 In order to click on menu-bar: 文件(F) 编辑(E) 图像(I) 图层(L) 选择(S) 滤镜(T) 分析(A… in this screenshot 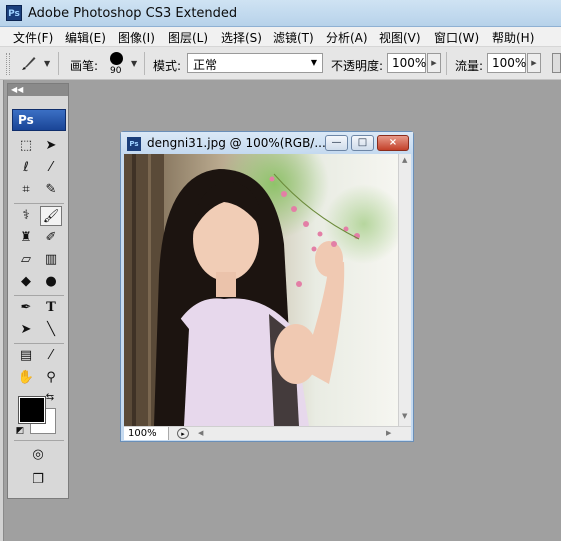, I will do `click(280, 37)`.